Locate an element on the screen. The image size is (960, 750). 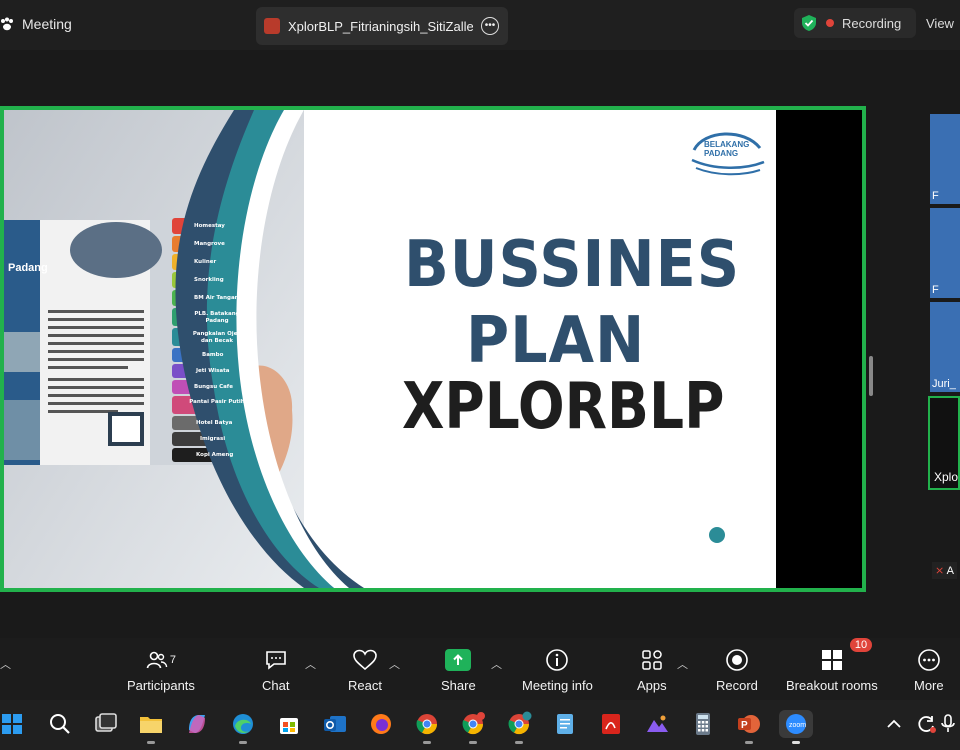
muted-participant: ⨯ A is located at coordinates (945, 570).